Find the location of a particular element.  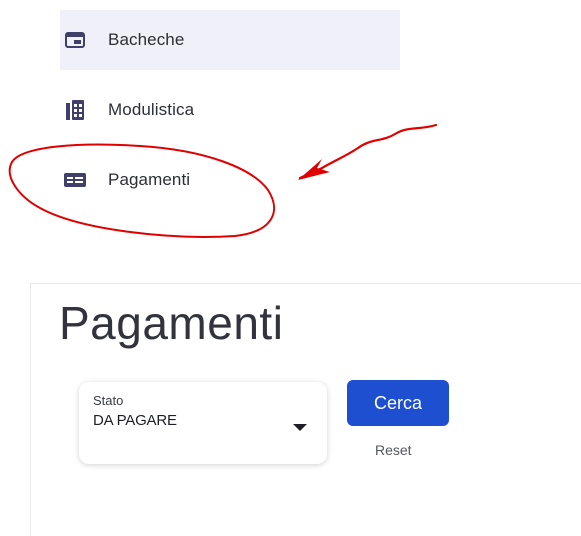

sidebar-item-modulistica: Modulistica is located at coordinates (230, 110).